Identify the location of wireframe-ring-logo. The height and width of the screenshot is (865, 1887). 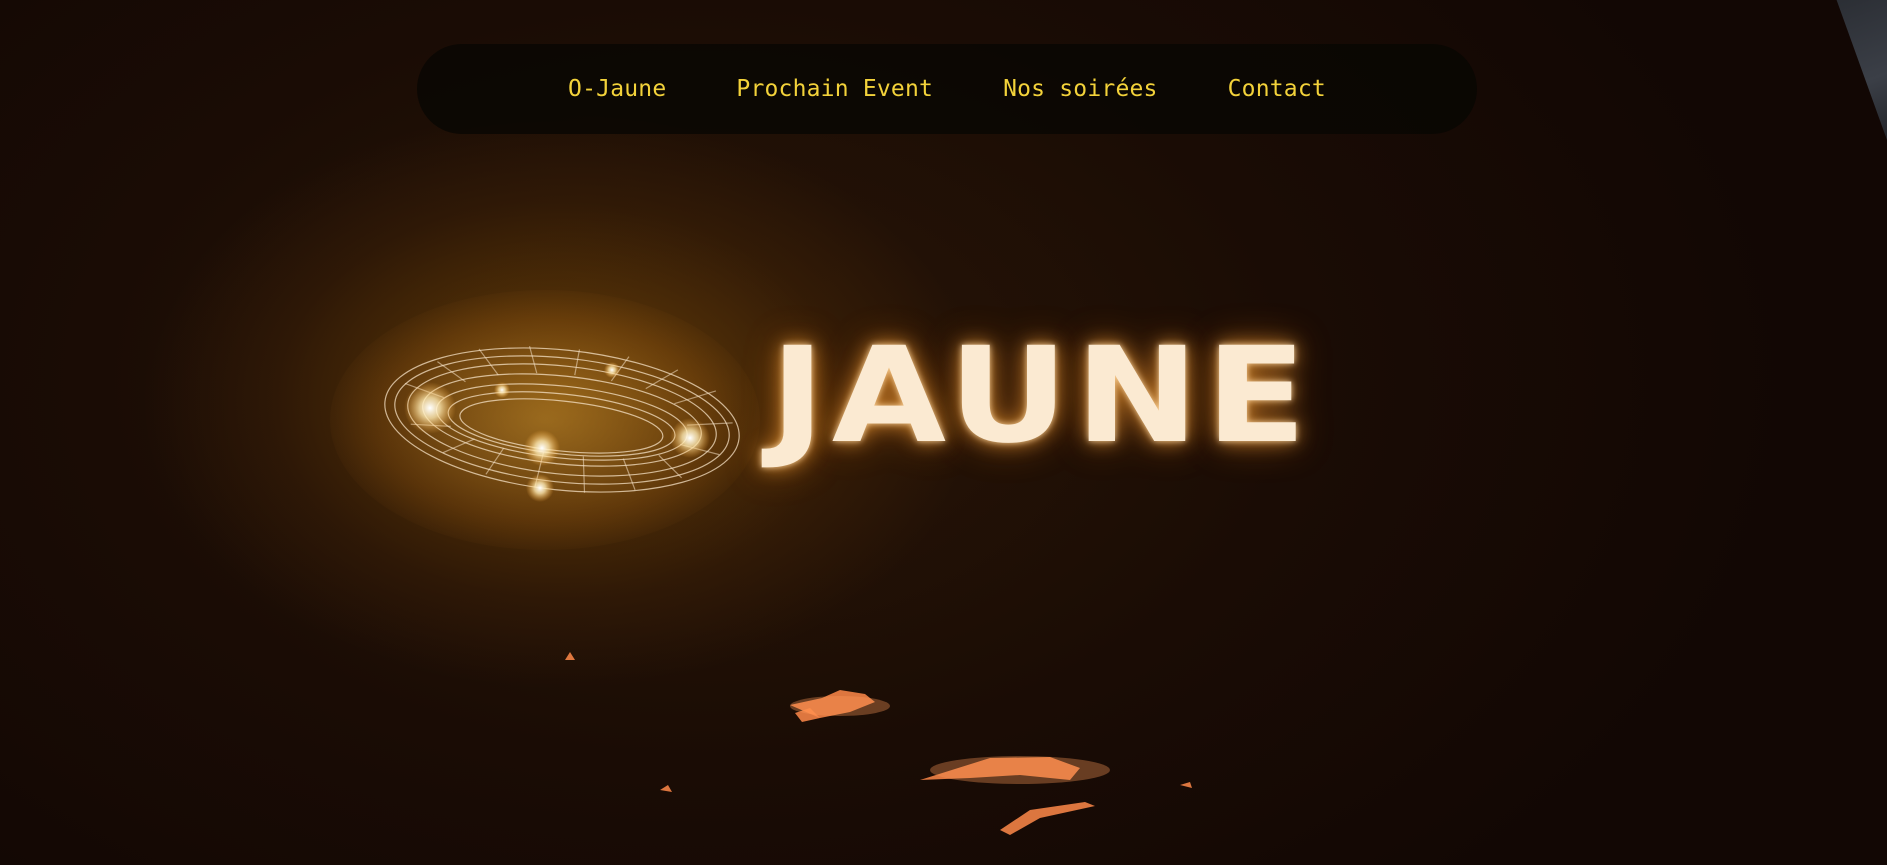
(562, 424).